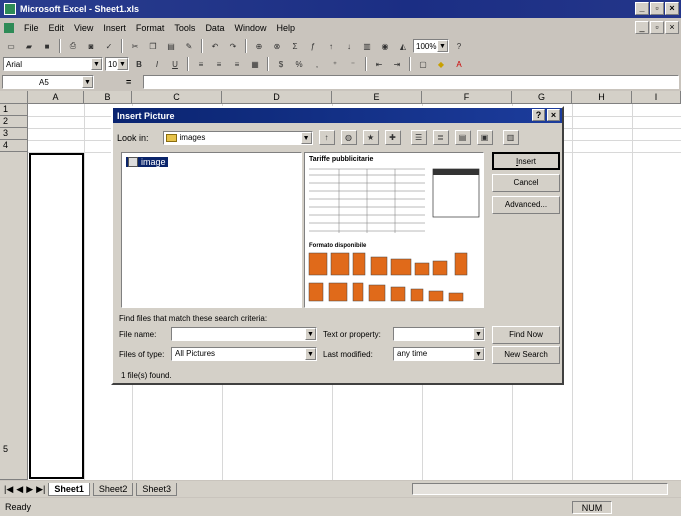  Describe the element at coordinates (9, 28) in the screenshot. I see `workbook-icon` at that location.